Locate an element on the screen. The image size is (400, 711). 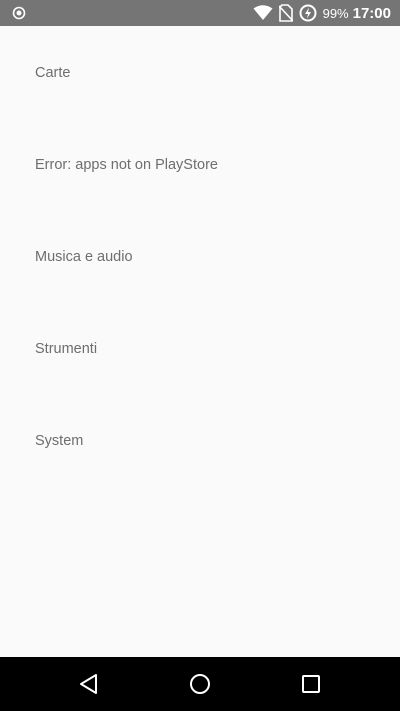
list-item-system: System is located at coordinates (200, 440).